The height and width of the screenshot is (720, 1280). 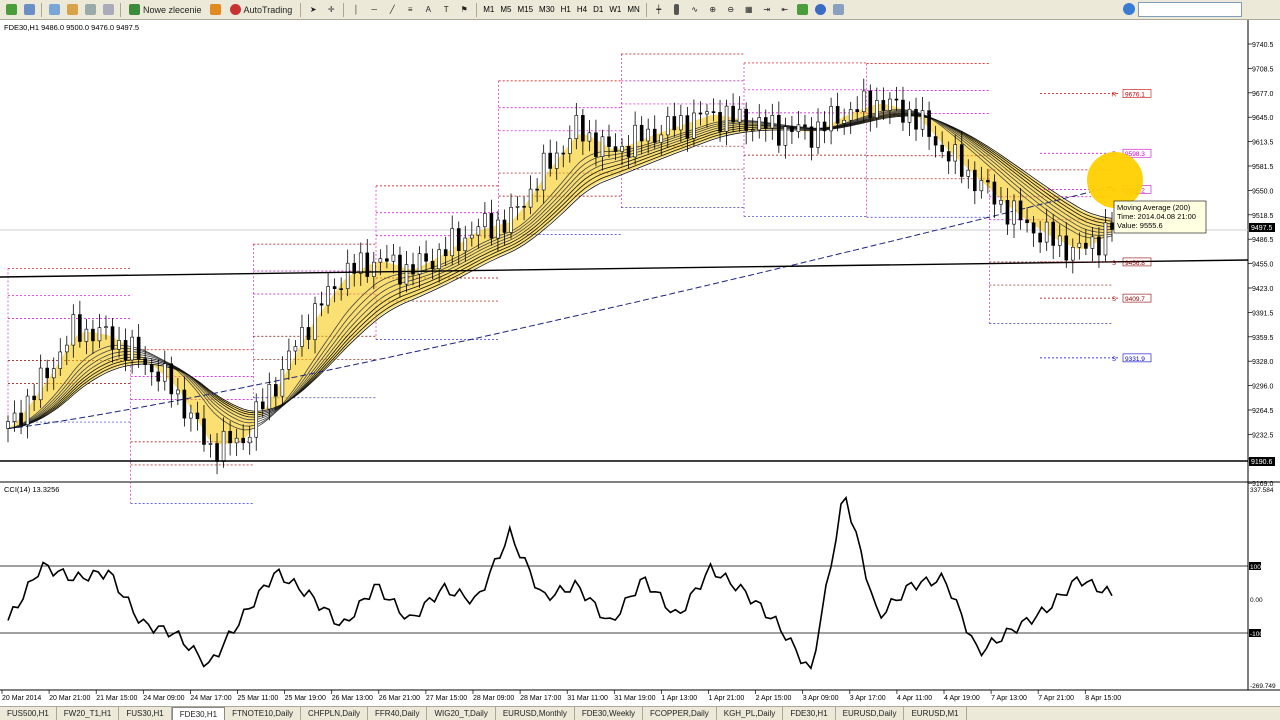 I want to click on tab-14: EURUSD,M1, so click(x=935, y=713).